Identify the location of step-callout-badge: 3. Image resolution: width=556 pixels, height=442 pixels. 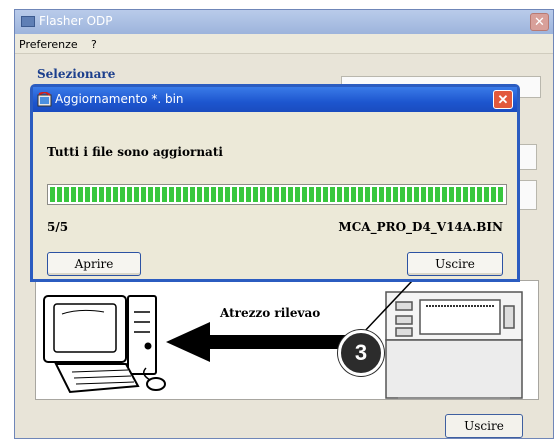
(361, 353).